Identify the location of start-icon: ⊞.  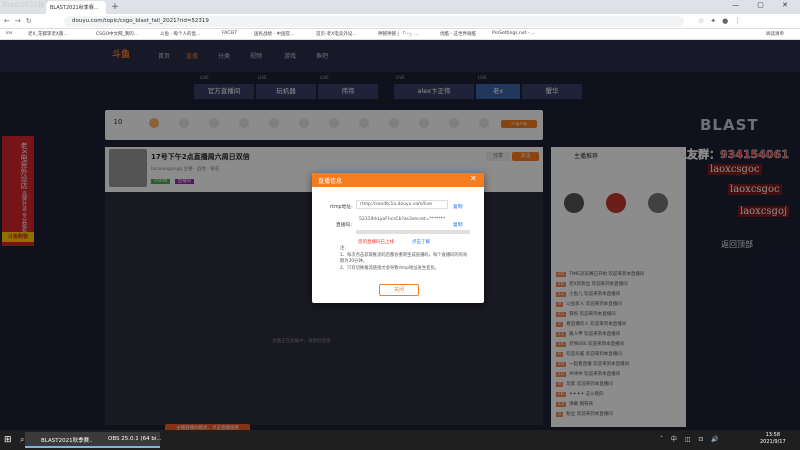
(8, 440).